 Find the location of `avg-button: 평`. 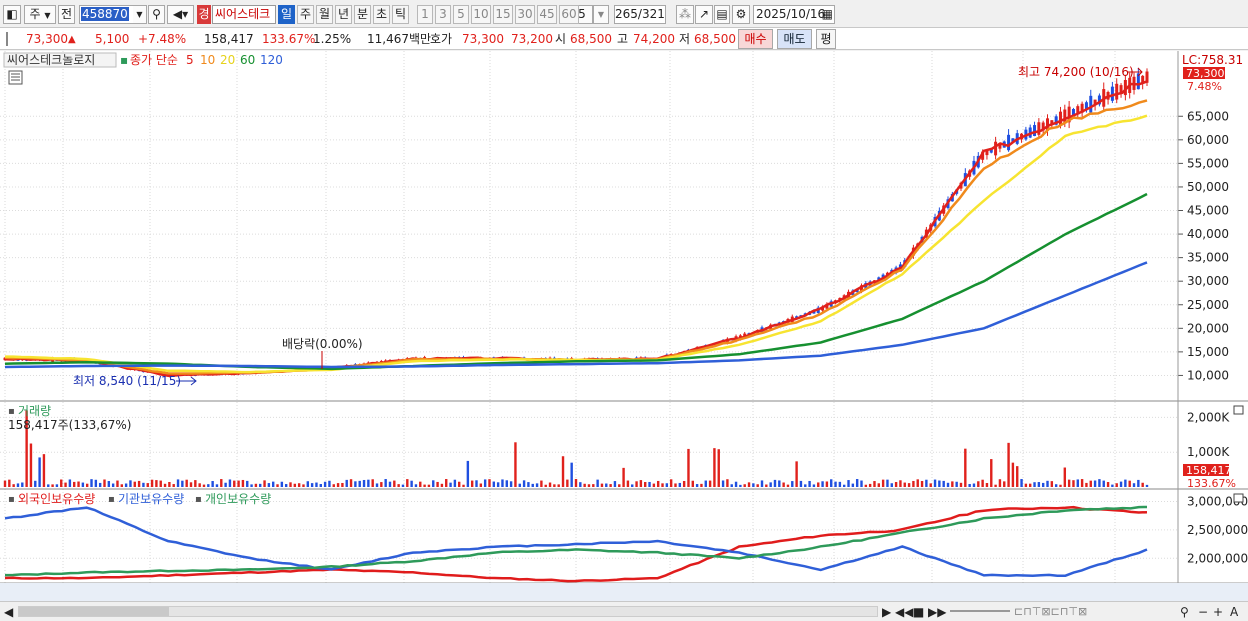

avg-button: 평 is located at coordinates (826, 39).